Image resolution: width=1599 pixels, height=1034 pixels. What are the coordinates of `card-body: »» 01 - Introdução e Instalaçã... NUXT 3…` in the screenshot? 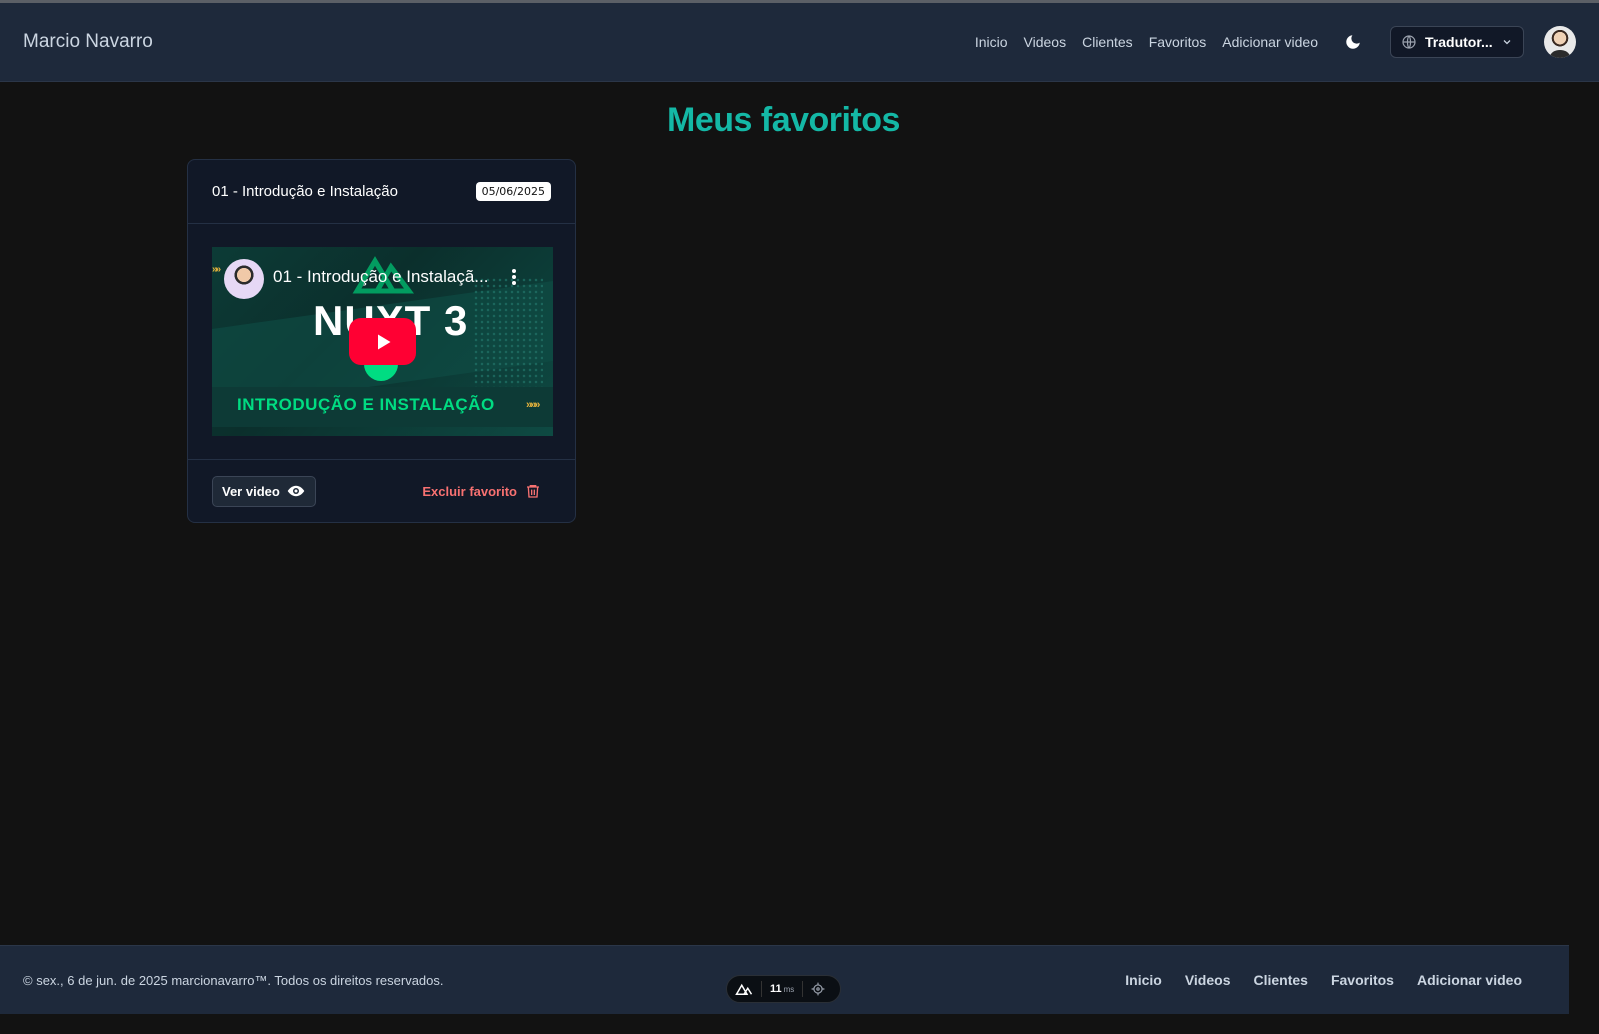 It's located at (381, 342).